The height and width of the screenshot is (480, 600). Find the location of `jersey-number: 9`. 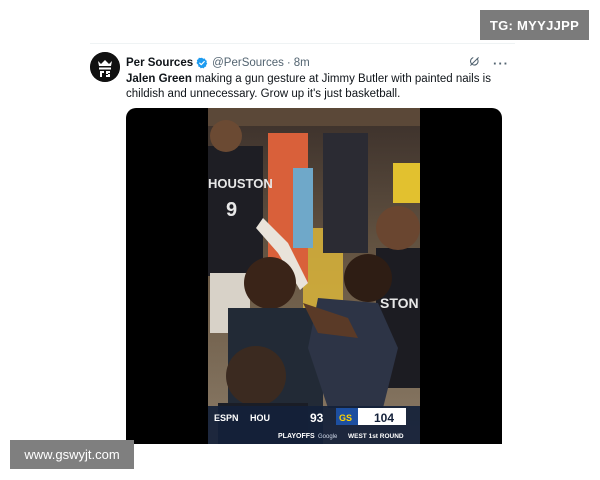

jersey-number: 9 is located at coordinates (231, 210).